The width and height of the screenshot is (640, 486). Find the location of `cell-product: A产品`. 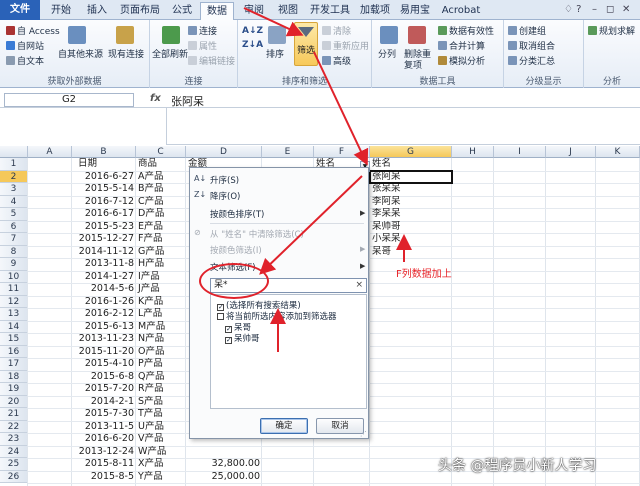

cell-product: A产品 is located at coordinates (161, 177).